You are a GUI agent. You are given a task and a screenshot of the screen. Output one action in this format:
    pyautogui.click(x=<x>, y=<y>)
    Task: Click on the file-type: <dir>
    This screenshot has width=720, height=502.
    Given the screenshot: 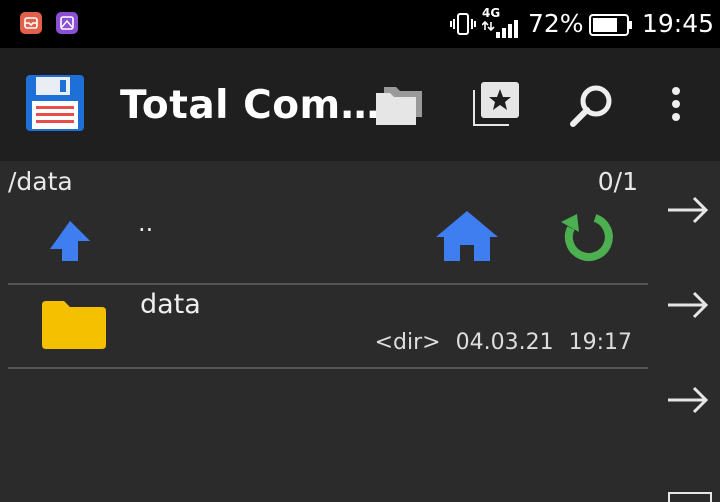 What is the action you would take?
    pyautogui.click(x=407, y=342)
    